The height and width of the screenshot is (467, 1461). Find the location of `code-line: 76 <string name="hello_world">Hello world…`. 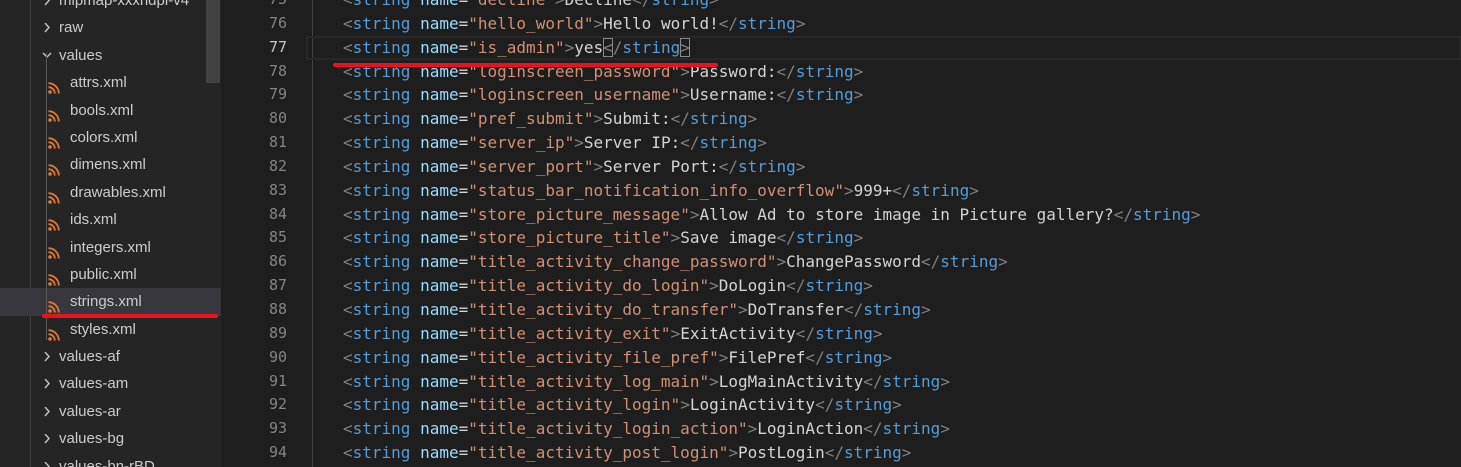

code-line: 76 <string name="hello_world">Hello world… is located at coordinates (865, 24).